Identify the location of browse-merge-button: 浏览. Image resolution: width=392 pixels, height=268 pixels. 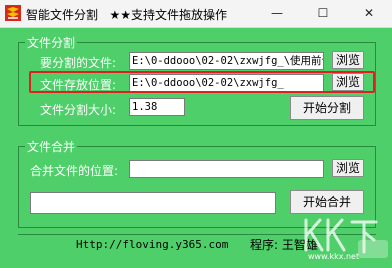
(348, 168).